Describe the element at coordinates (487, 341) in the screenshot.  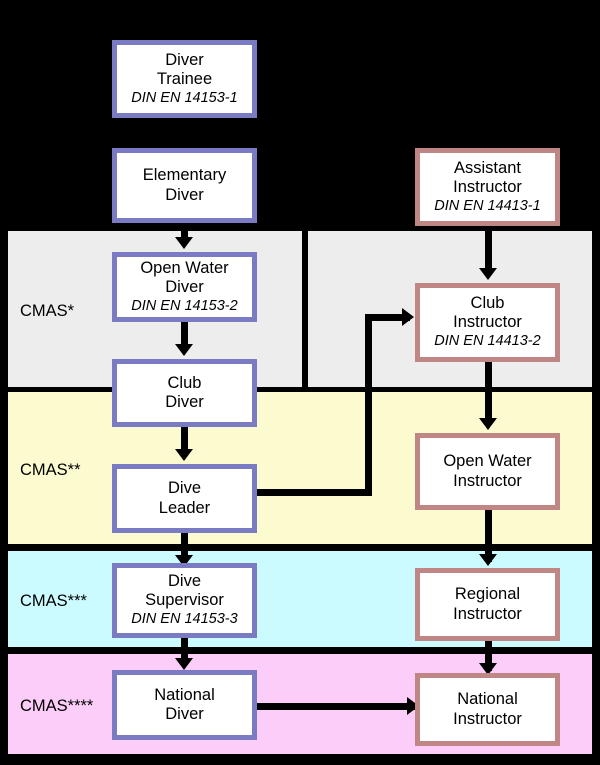
I see `node-club-instructor-norm: DIN EN 14413-2` at that location.